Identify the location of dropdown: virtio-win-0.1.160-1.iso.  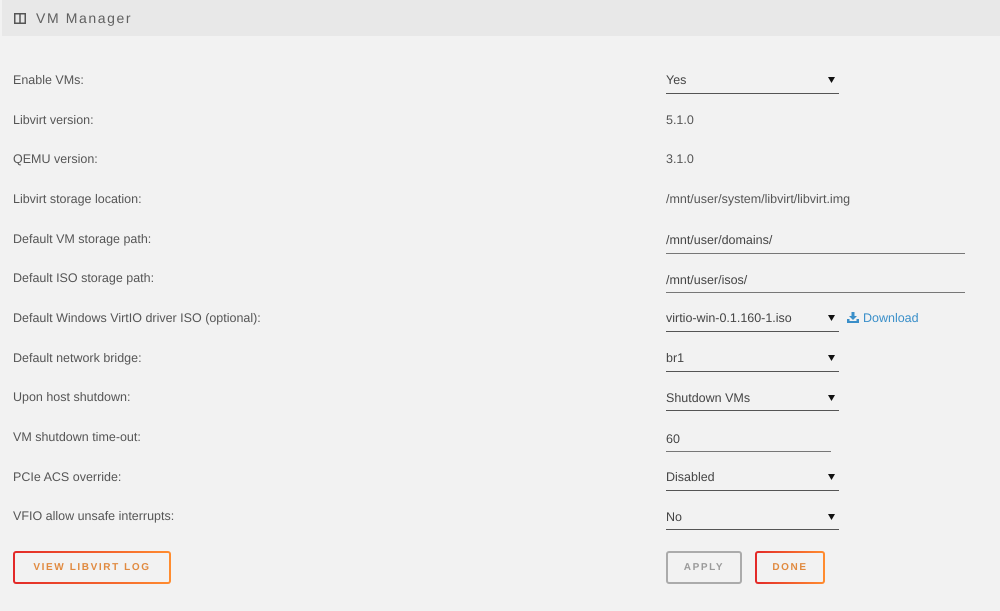
(752, 319).